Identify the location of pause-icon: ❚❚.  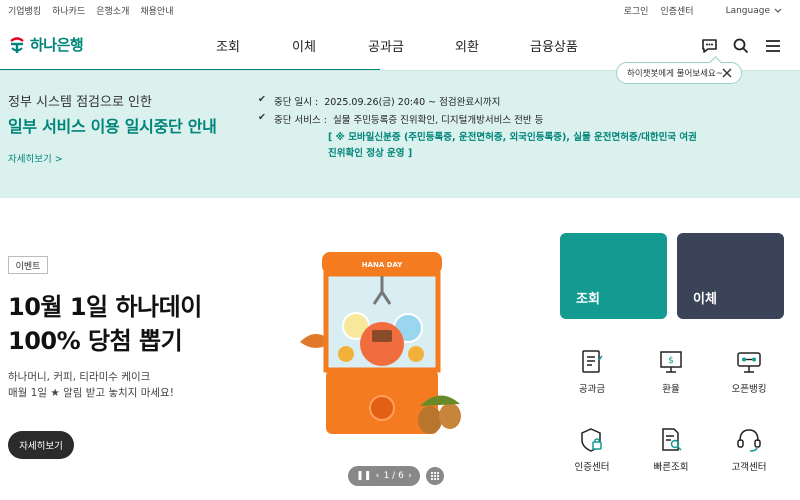
(363, 476).